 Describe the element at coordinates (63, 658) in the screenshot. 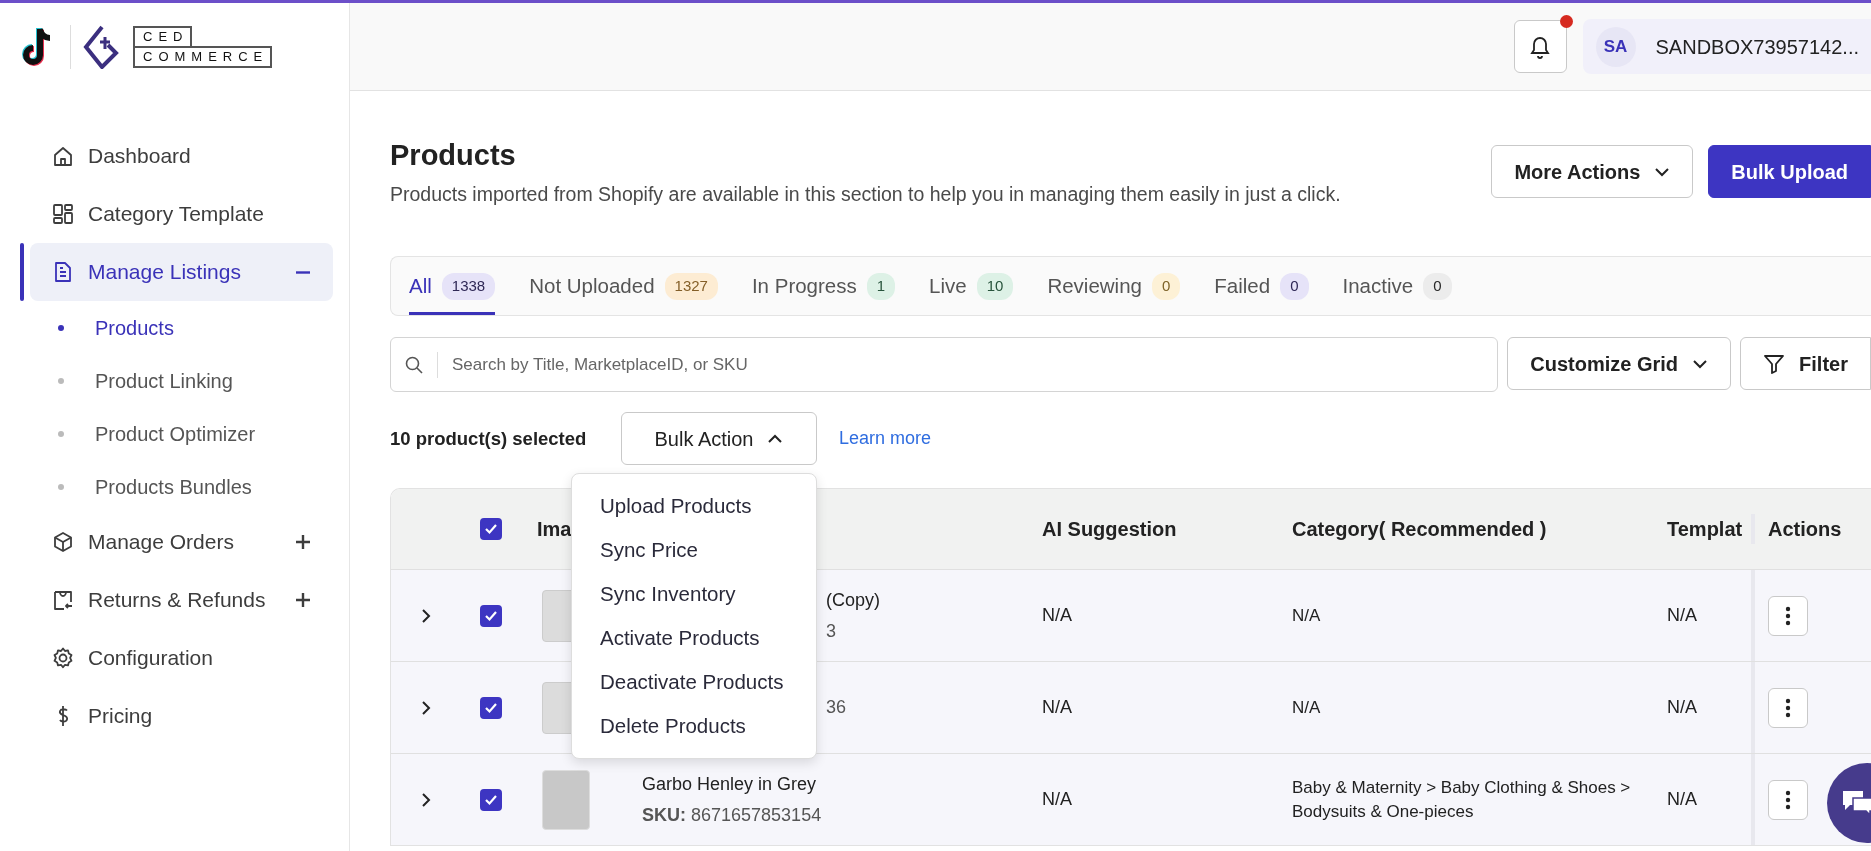

I see `gear-icon` at that location.